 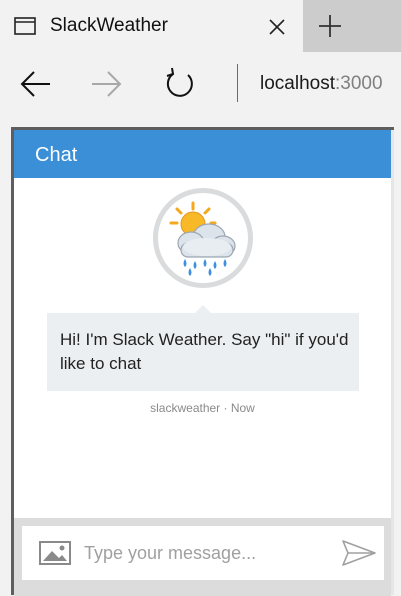 I want to click on weather-rain-cloud-sun-icon, so click(x=202, y=238).